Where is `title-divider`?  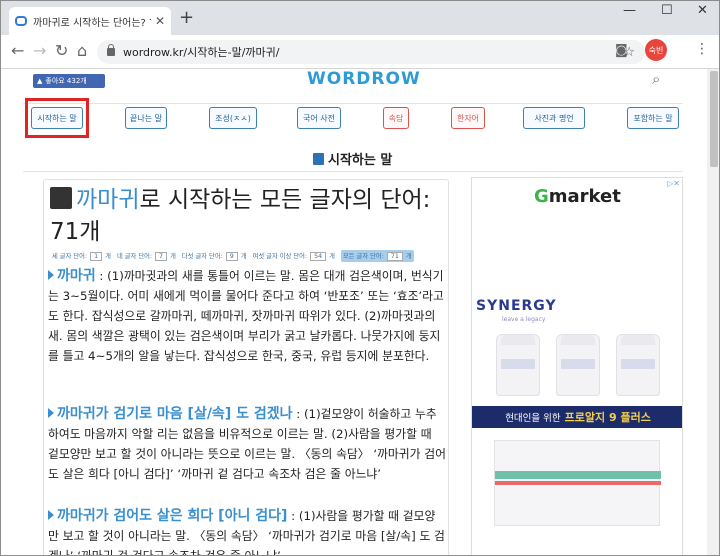 title-divider is located at coordinates (353, 171).